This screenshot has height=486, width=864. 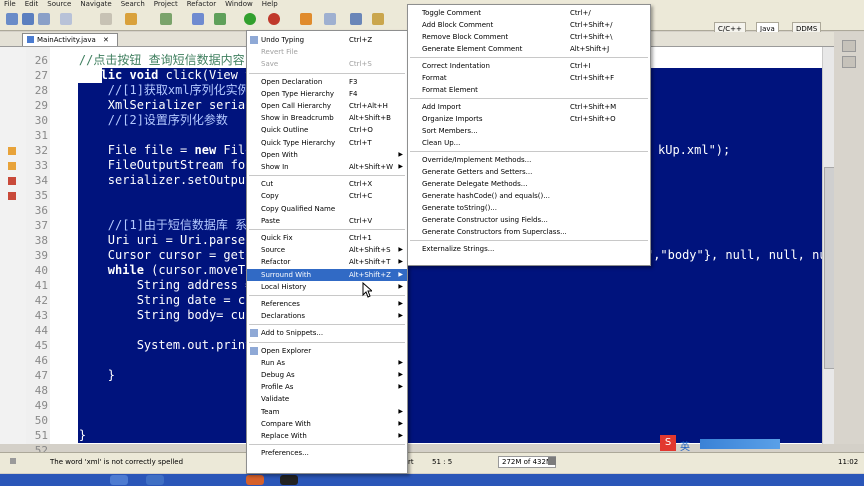 What do you see at coordinates (592, 78) in the screenshot?
I see `menu-item-shortcut: Ctrl+Shift+F` at bounding box center [592, 78].